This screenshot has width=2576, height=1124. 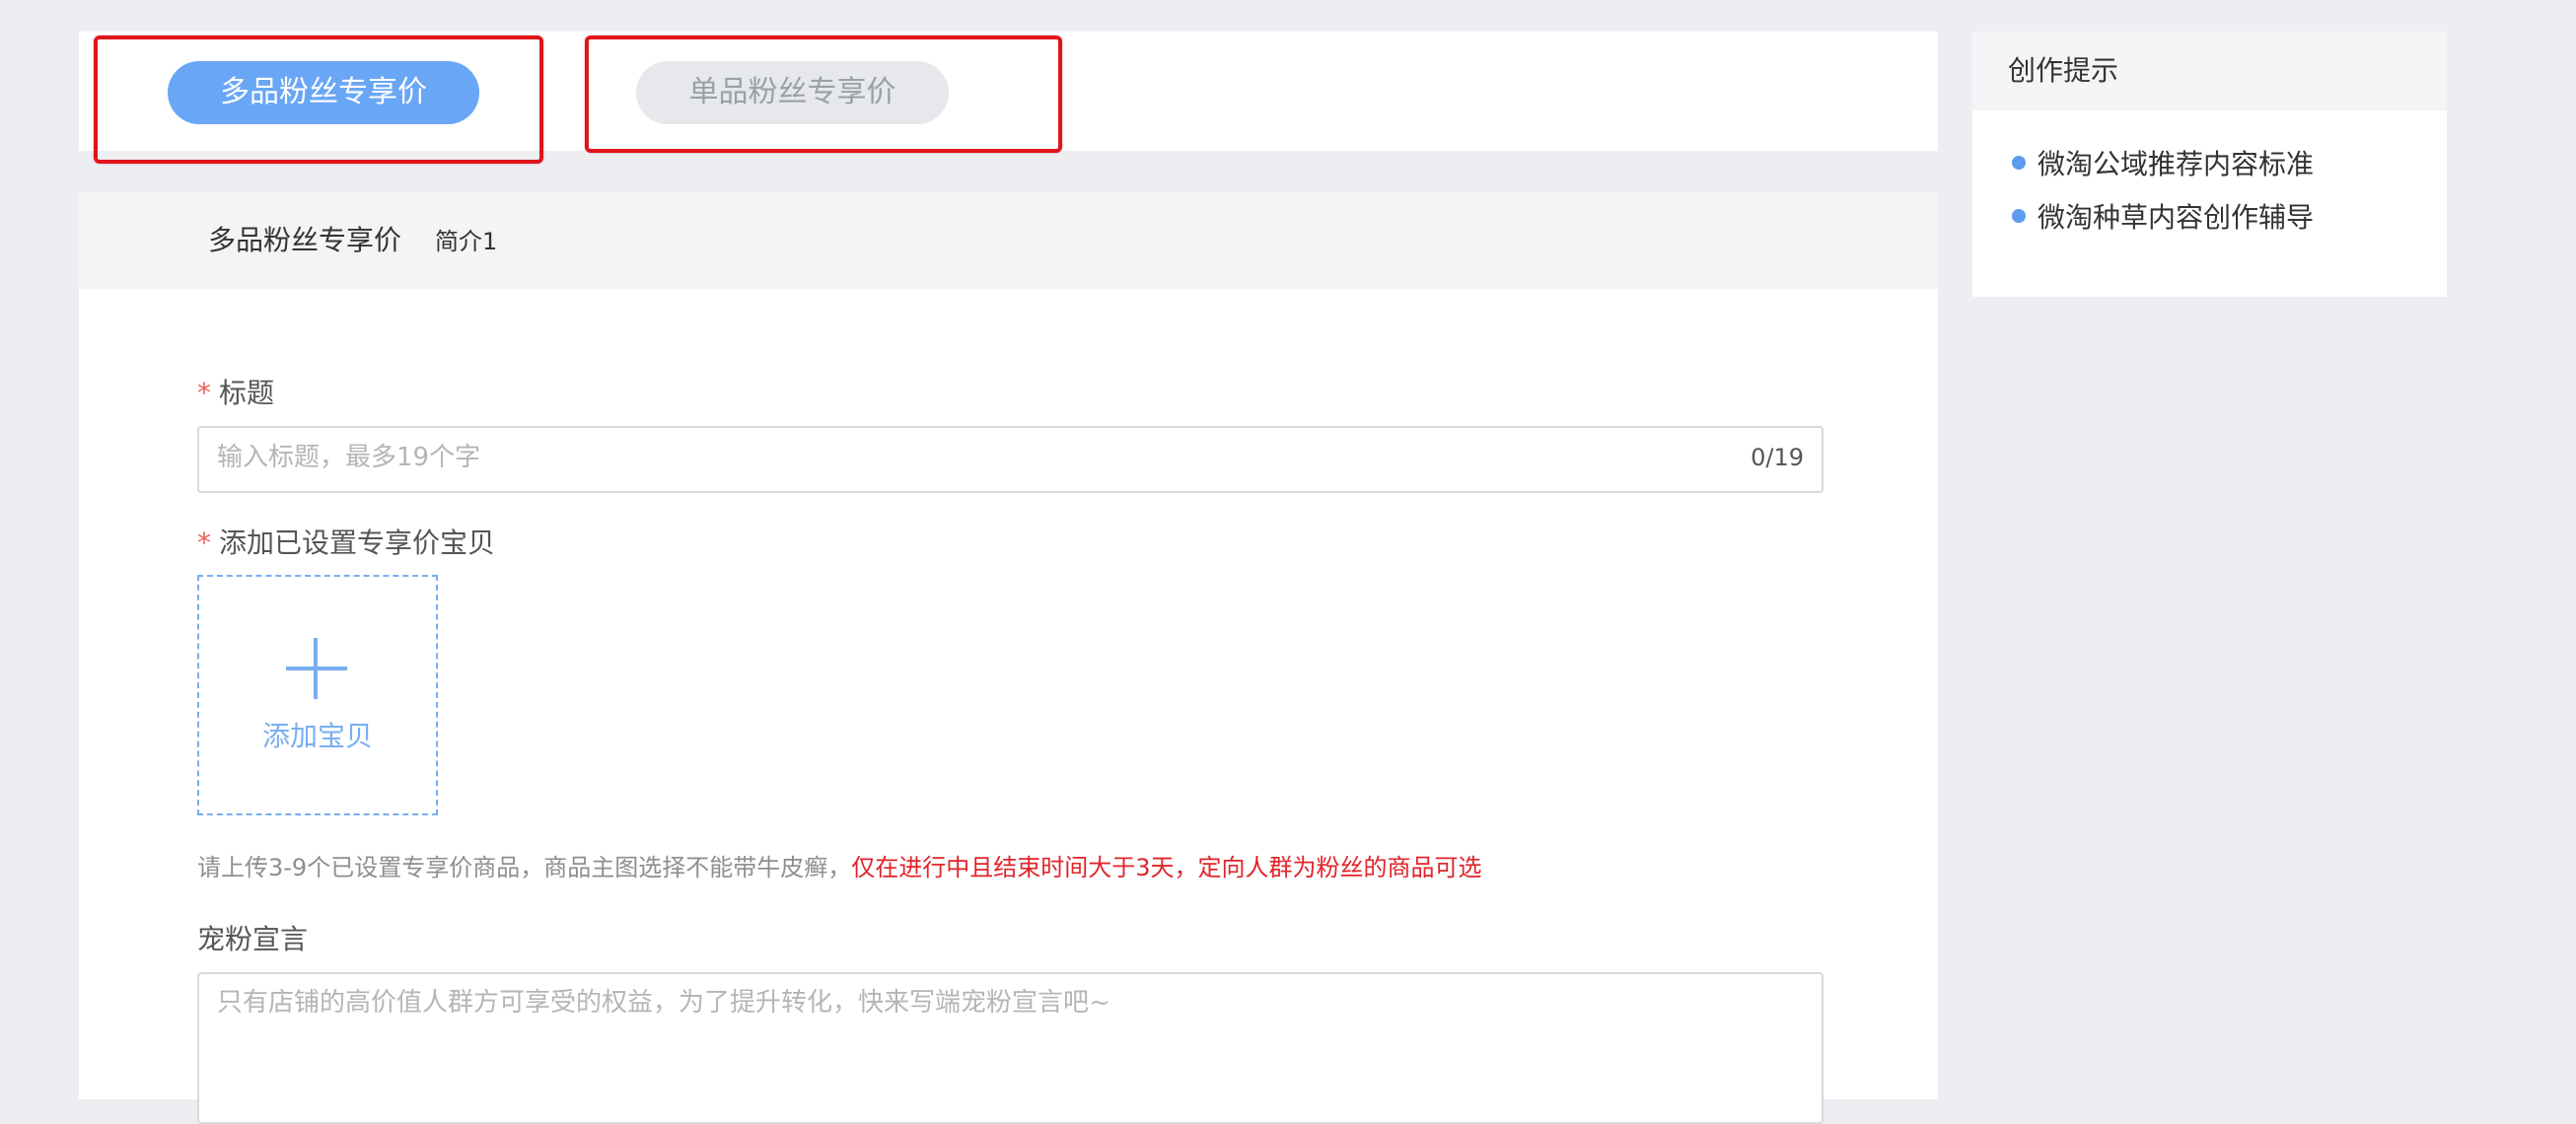 I want to click on title-field-label: * 标题, so click(x=236, y=393).